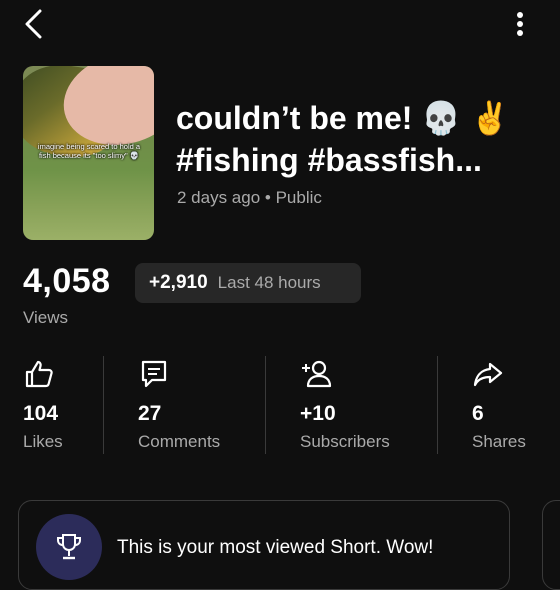  I want to click on views-label: Views, so click(46, 317).